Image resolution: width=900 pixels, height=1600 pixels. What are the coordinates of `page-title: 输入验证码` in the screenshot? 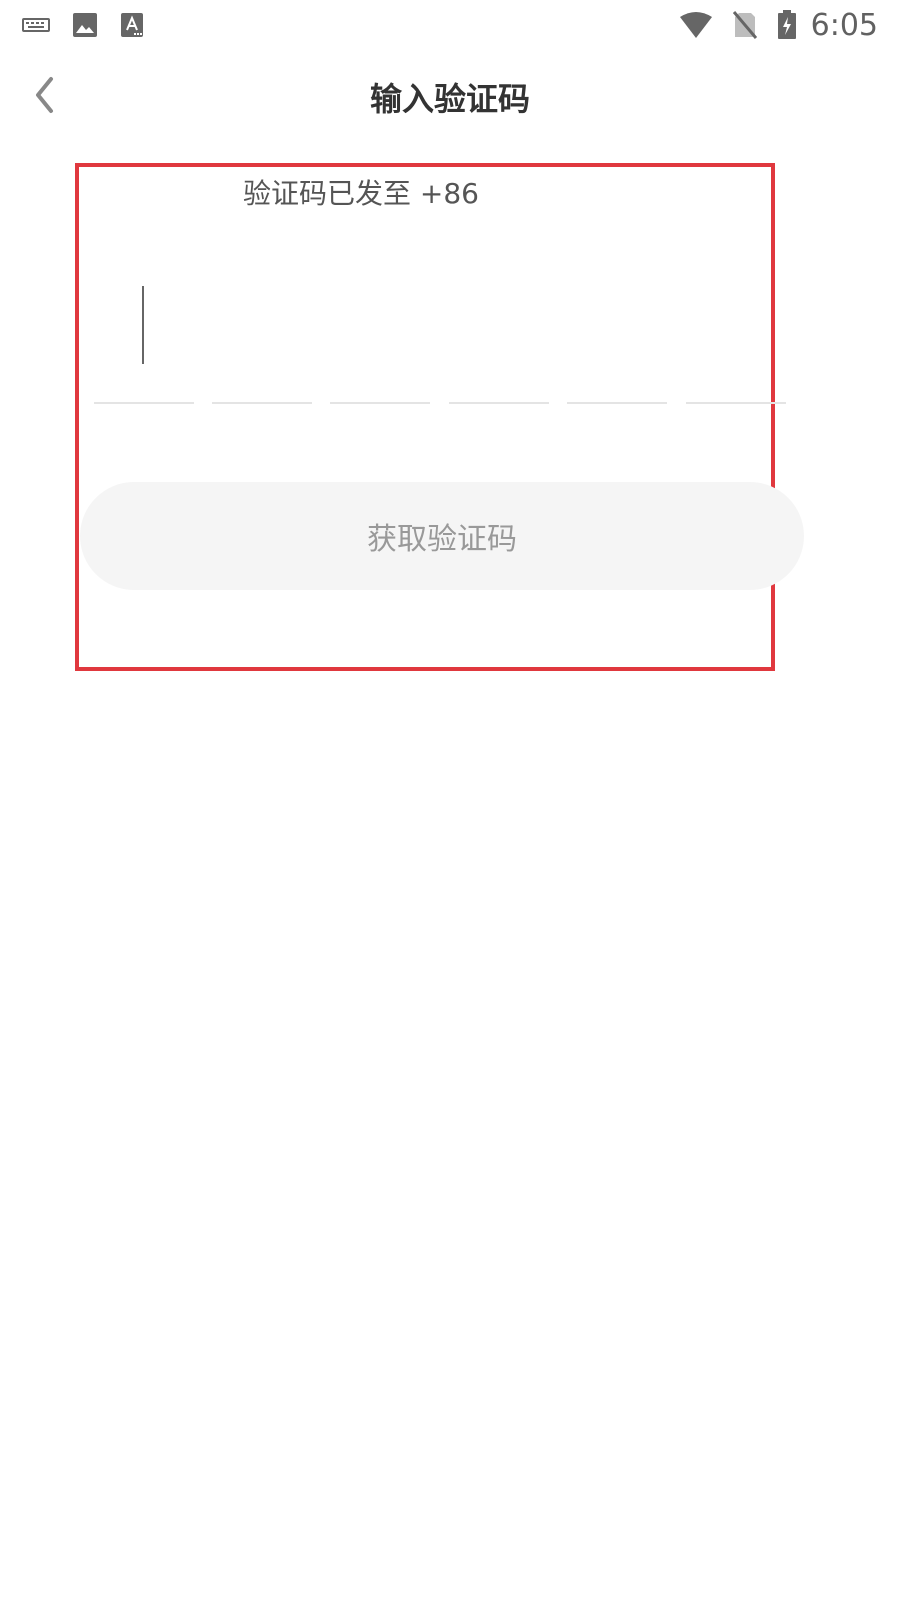 It's located at (449, 99).